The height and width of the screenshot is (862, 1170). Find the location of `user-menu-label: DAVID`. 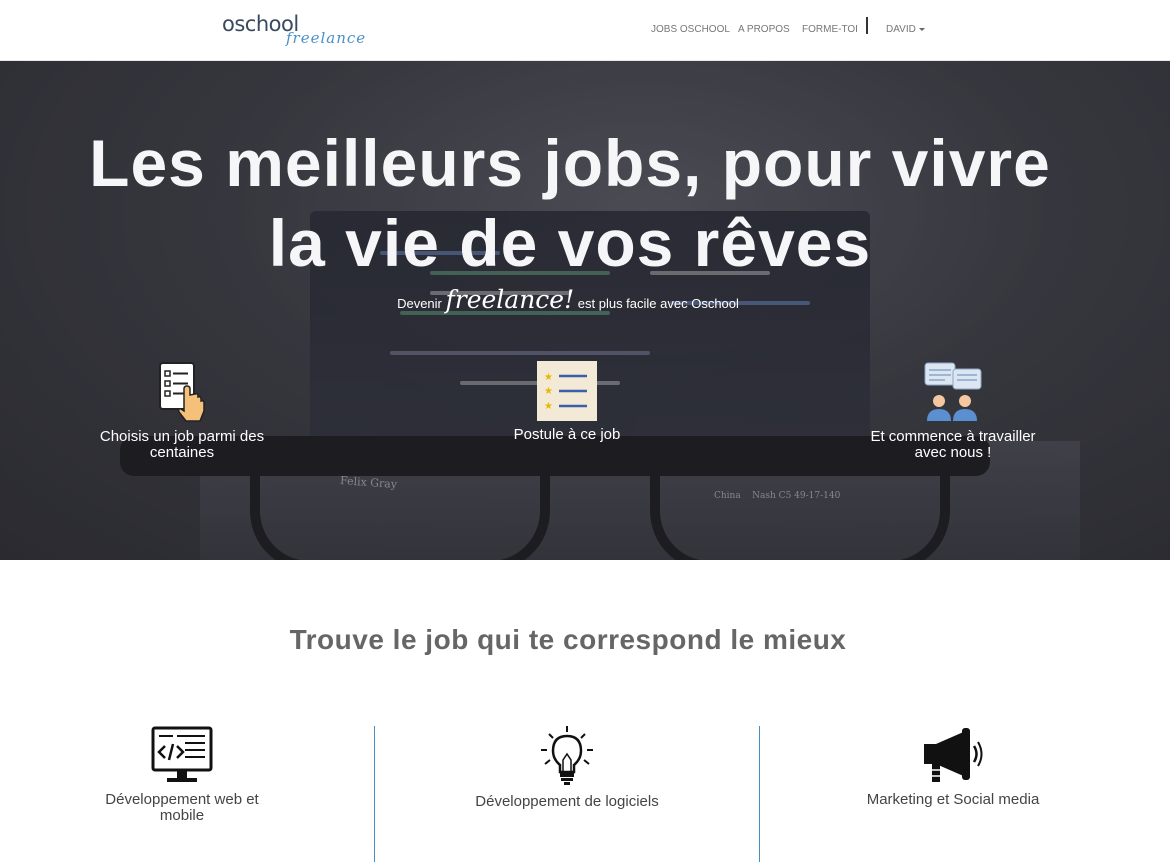

user-menu-label: DAVID is located at coordinates (901, 29).